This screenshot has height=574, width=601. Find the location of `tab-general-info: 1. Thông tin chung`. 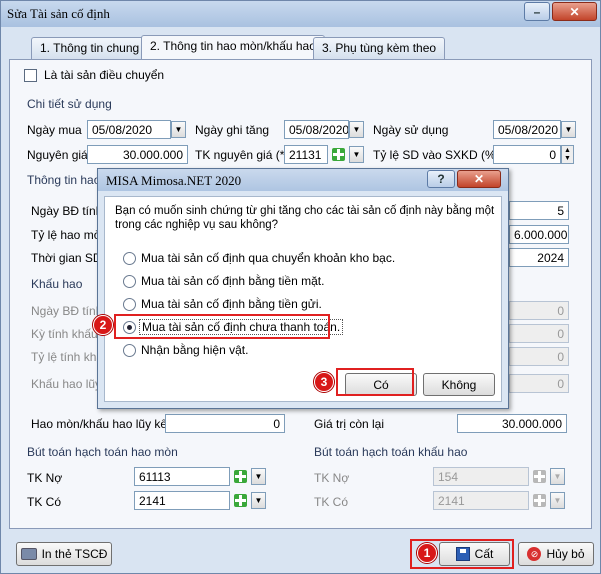

tab-general-info: 1. Thông tin chung is located at coordinates (90, 48).